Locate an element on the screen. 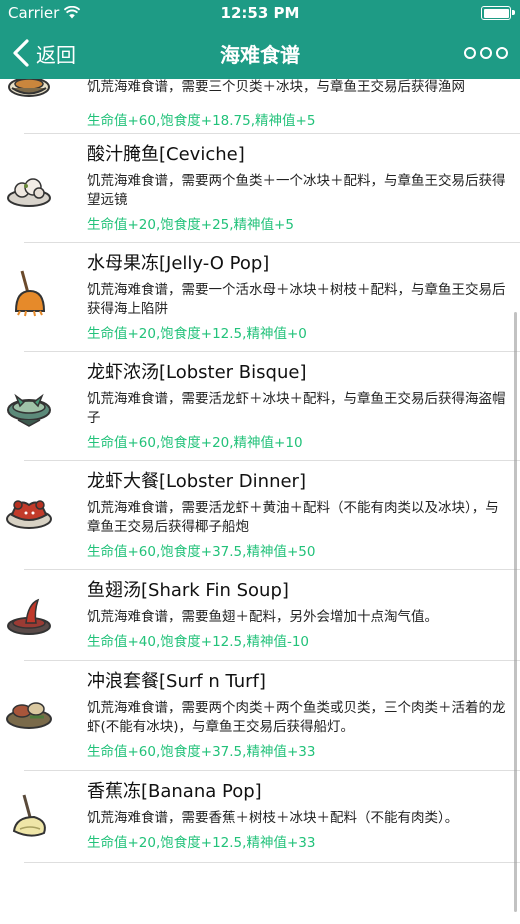 This screenshot has width=520, height=924. lobster-dinner-icon is located at coordinates (29, 514).